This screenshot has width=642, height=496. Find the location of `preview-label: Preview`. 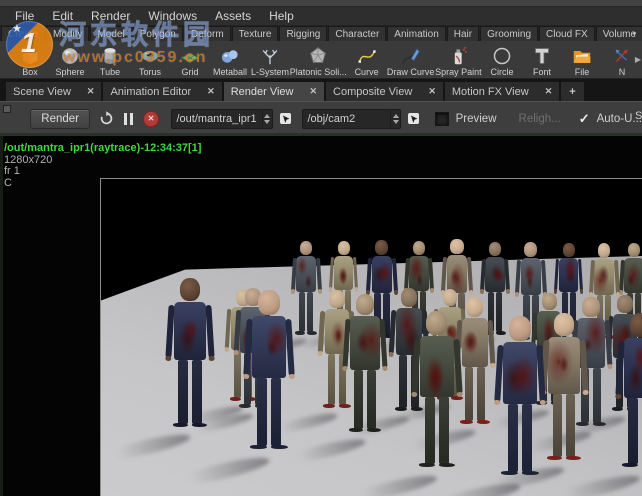

preview-label: Preview is located at coordinates (476, 119).